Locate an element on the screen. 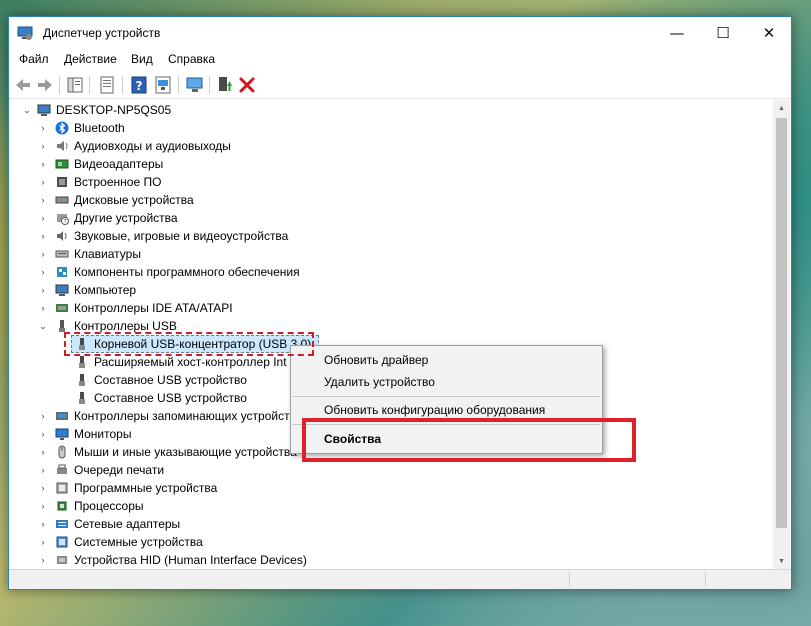 This screenshot has width=811, height=626. menu-separator is located at coordinates (446, 396).